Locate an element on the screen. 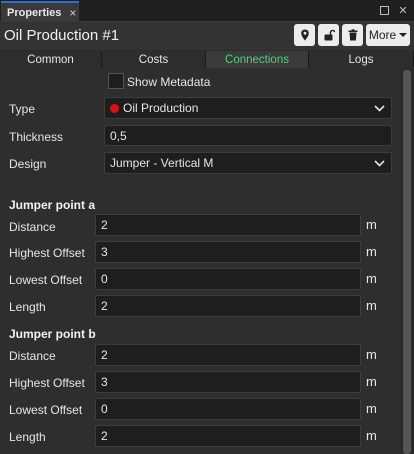 This screenshot has height=454, width=414. tab-common-label: Common is located at coordinates (50, 59).